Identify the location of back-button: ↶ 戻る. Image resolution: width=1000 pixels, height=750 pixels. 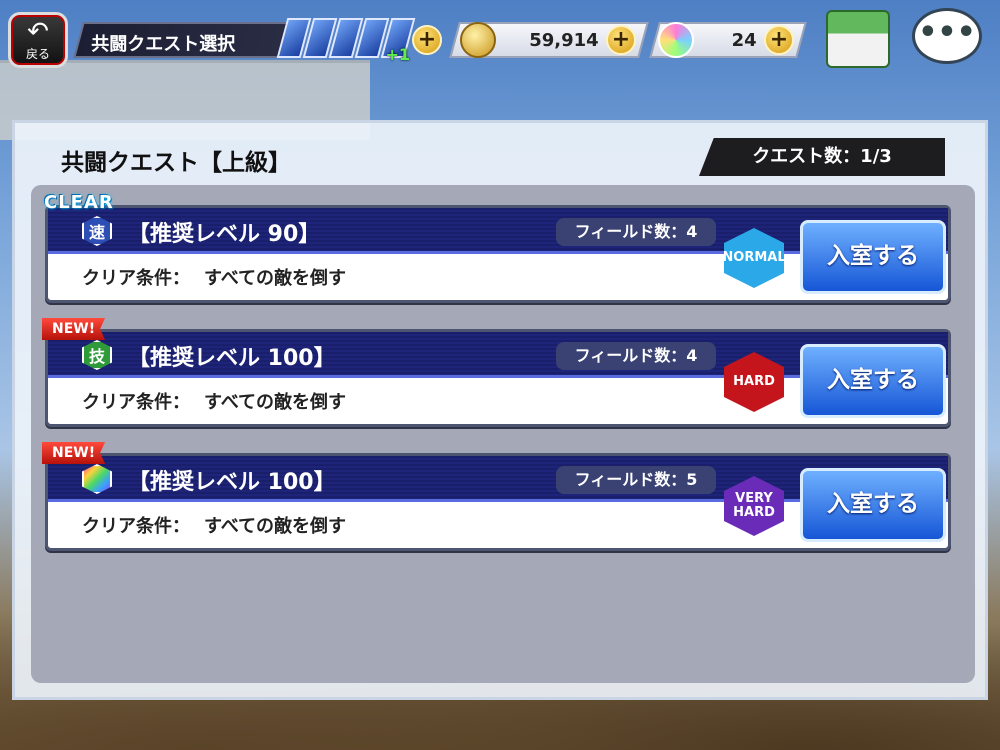
(38, 40).